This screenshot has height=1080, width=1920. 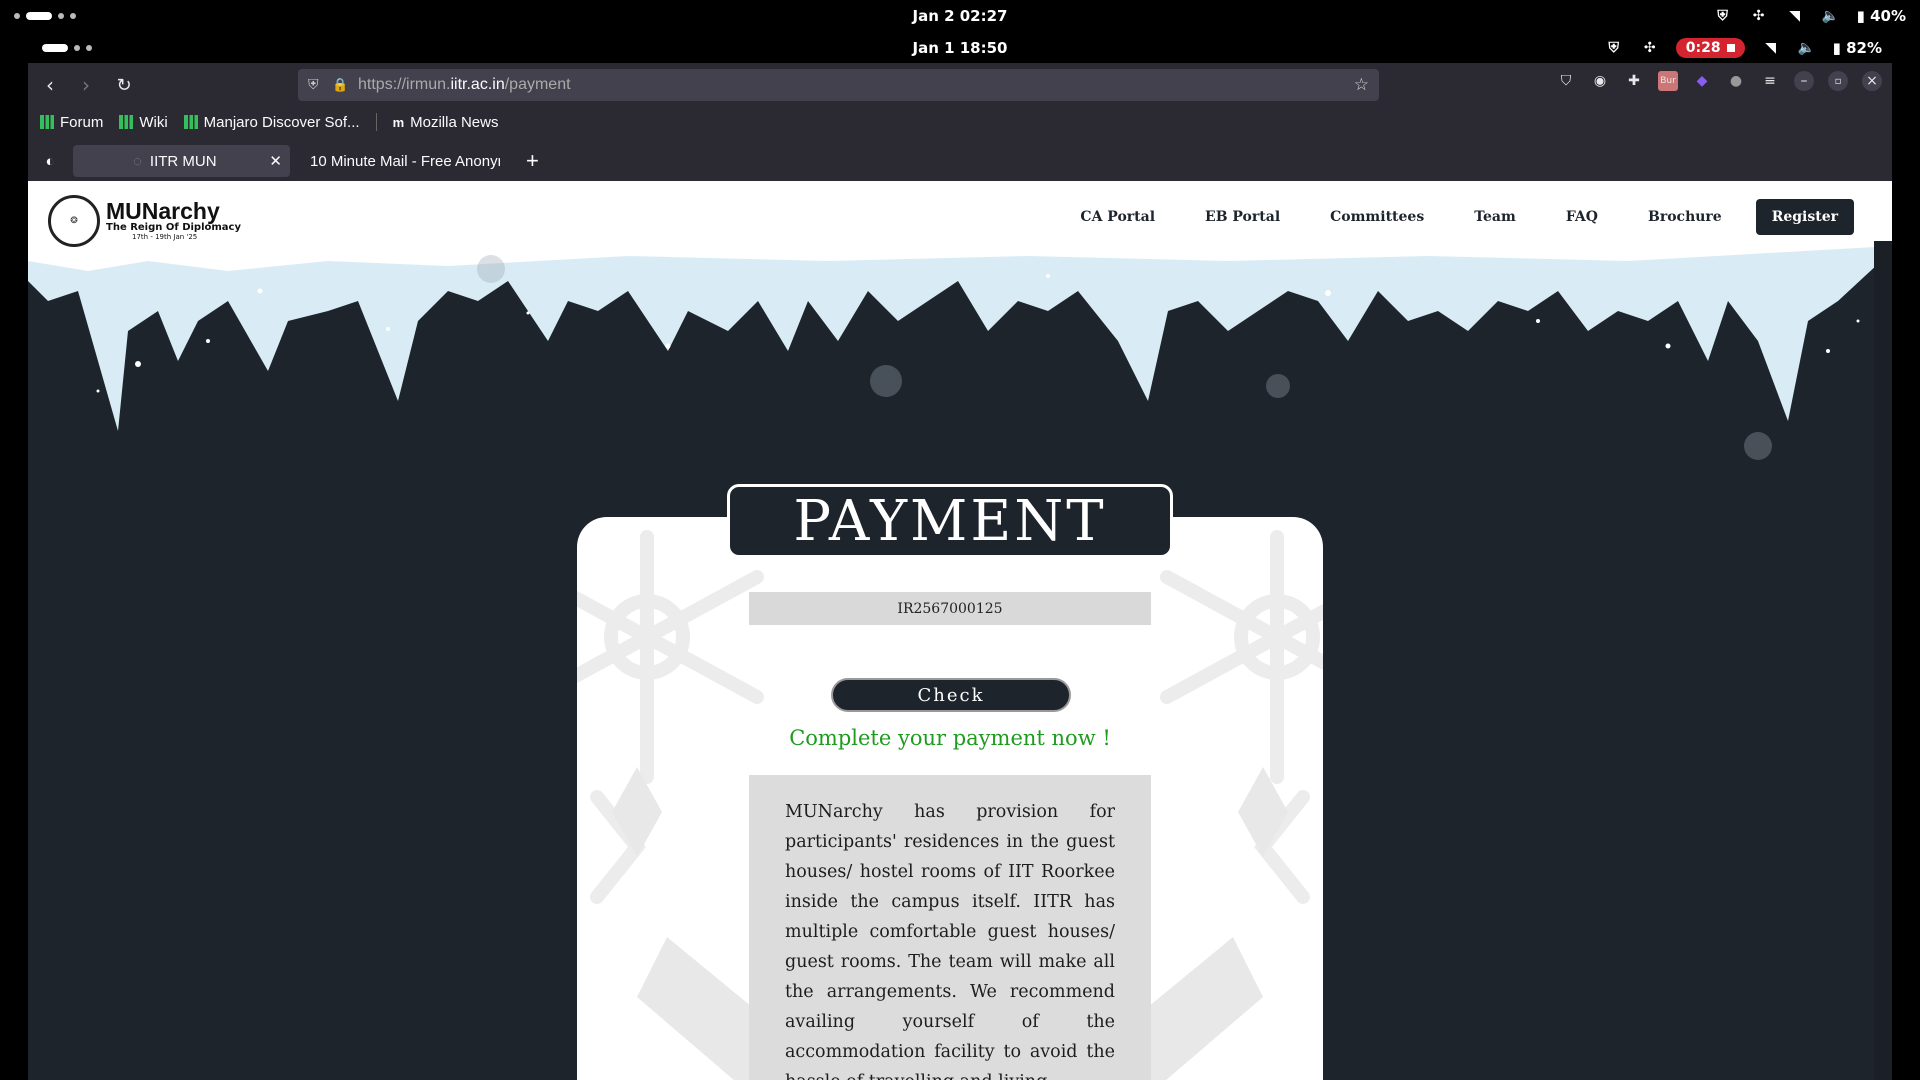 What do you see at coordinates (1883, 660) in the screenshot?
I see `page-scrollbar` at bounding box center [1883, 660].